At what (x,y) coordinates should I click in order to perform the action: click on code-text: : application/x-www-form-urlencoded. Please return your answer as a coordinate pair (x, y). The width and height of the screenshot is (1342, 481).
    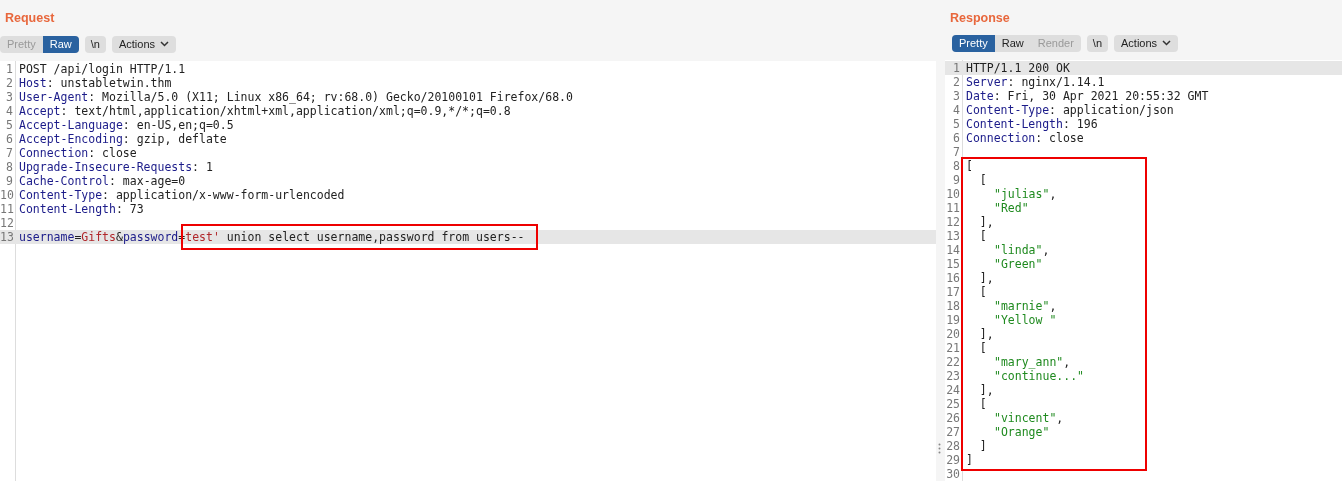
    Looking at the image, I should click on (223, 195).